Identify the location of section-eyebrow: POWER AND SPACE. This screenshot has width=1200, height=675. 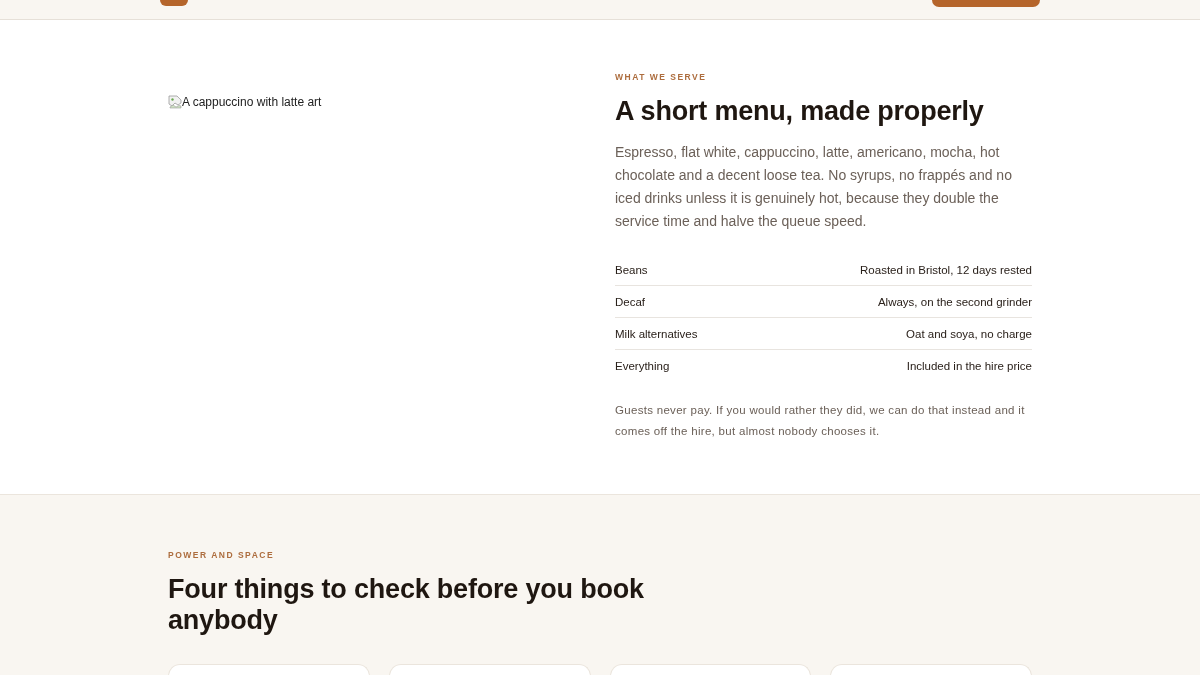
(221, 555).